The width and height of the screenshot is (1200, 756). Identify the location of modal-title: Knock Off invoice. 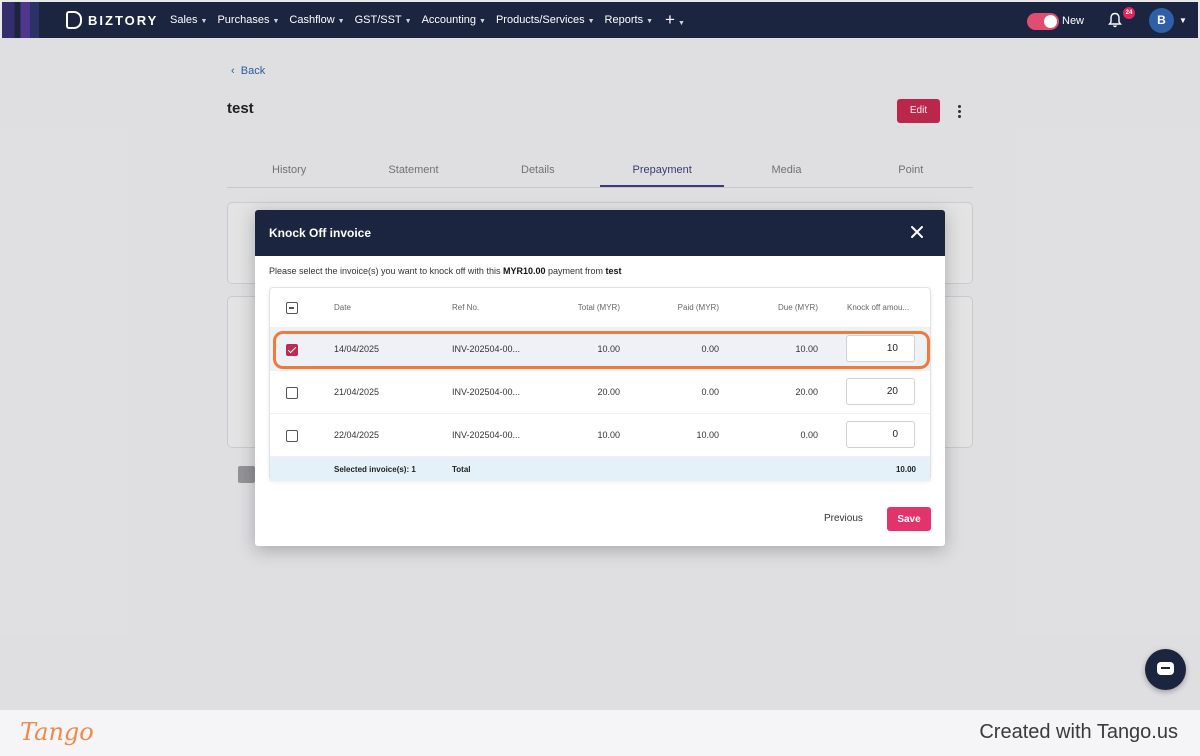
(320, 233).